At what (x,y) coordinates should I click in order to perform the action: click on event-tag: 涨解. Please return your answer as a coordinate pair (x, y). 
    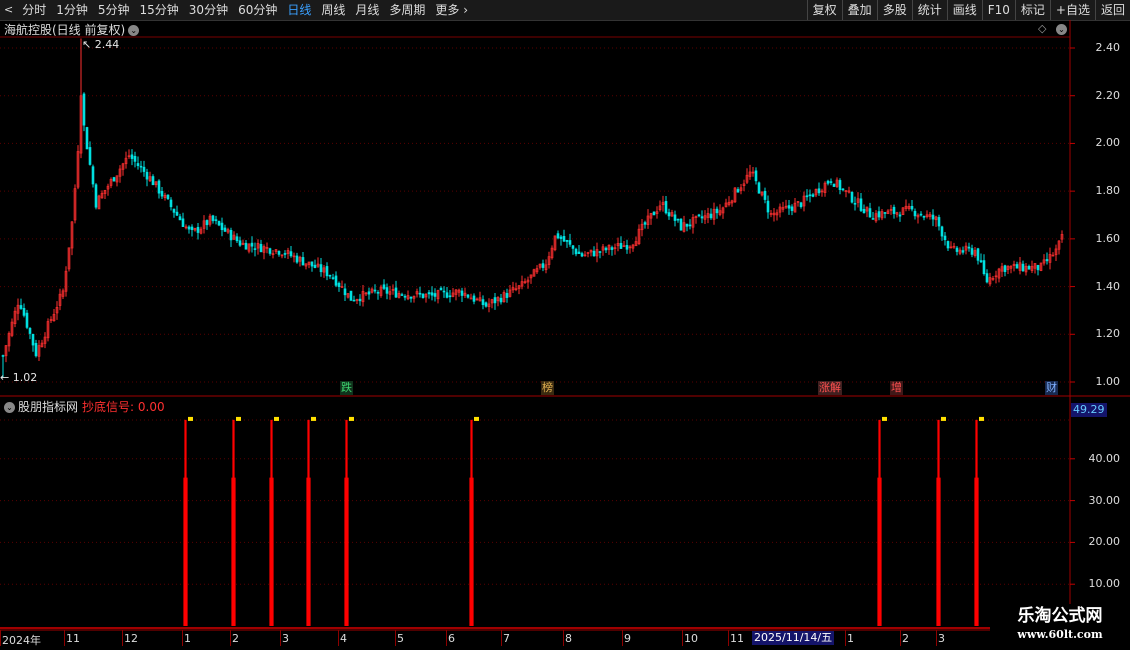
    Looking at the image, I should click on (830, 388).